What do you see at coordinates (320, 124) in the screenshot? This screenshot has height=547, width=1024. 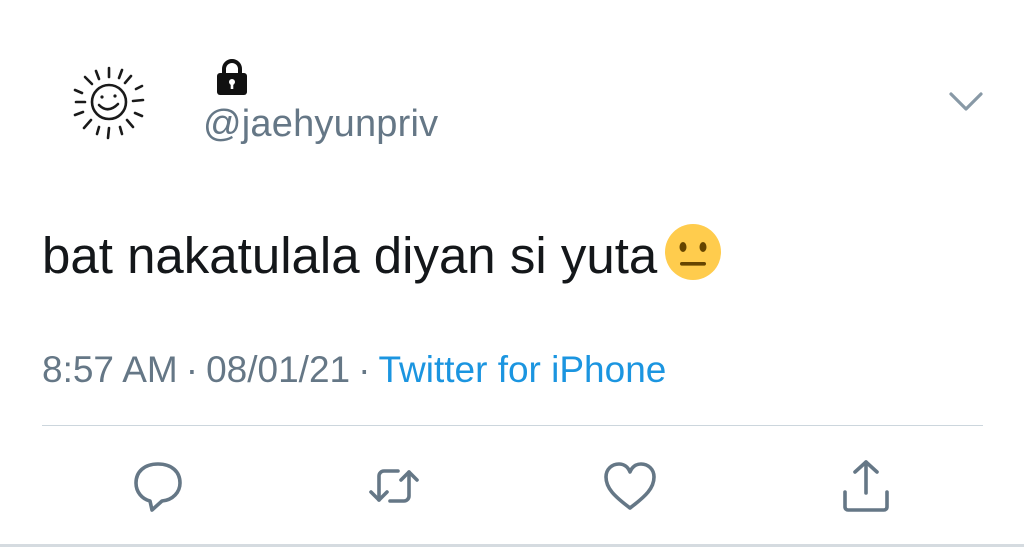 I see `user-handle: @jaehyunpriv` at bounding box center [320, 124].